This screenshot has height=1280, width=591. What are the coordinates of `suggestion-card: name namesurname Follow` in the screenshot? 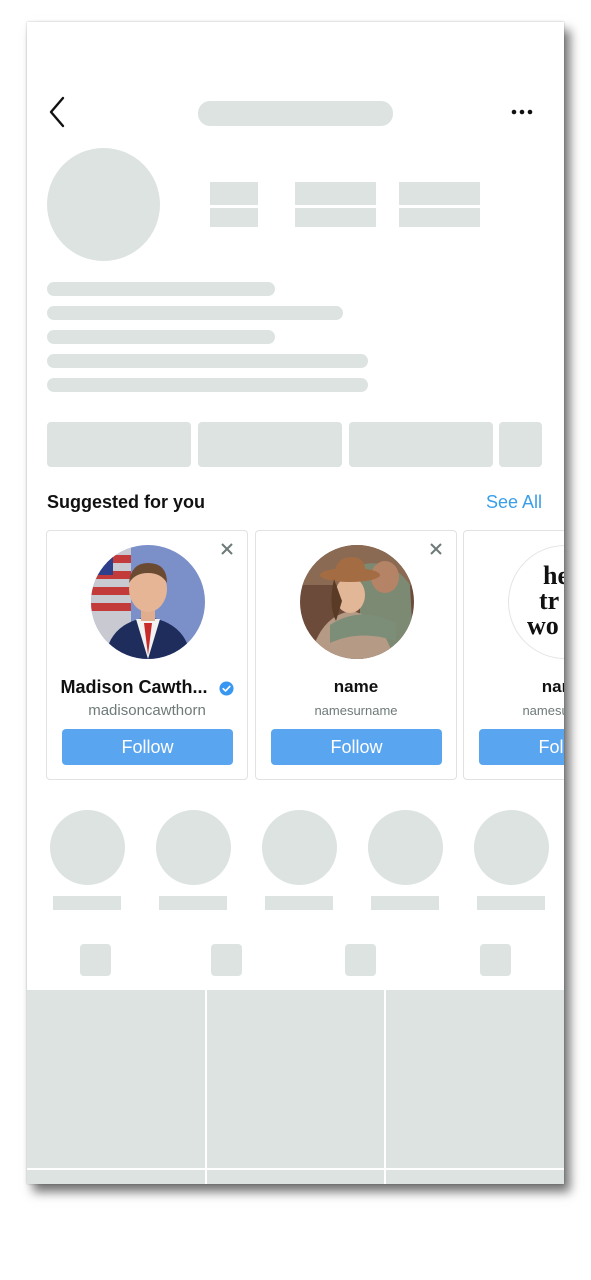 It's located at (356, 655).